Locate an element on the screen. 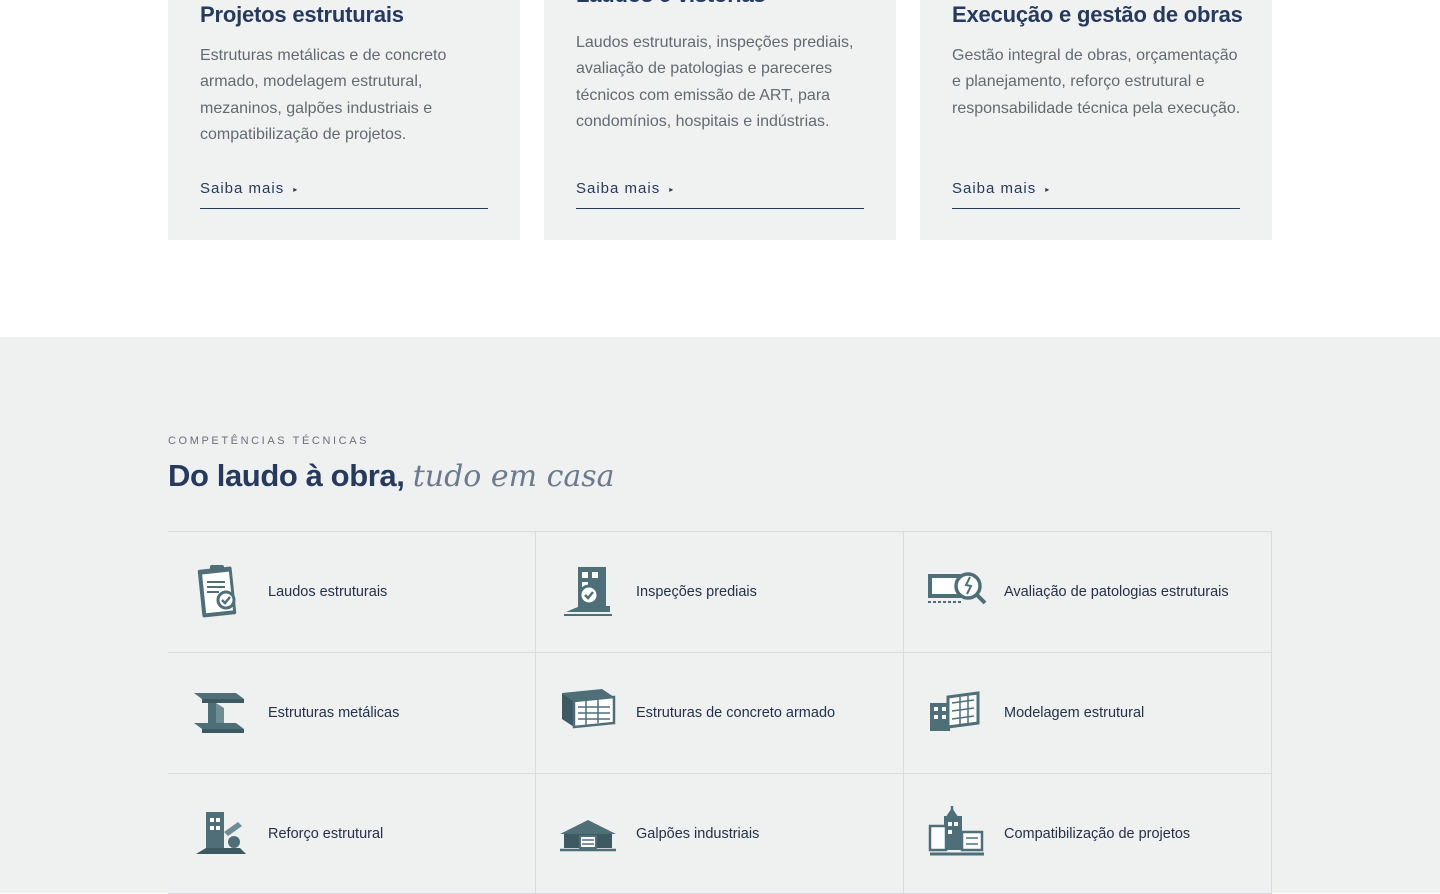  competencia-item: Estruturas metálicas is located at coordinates (352, 713).